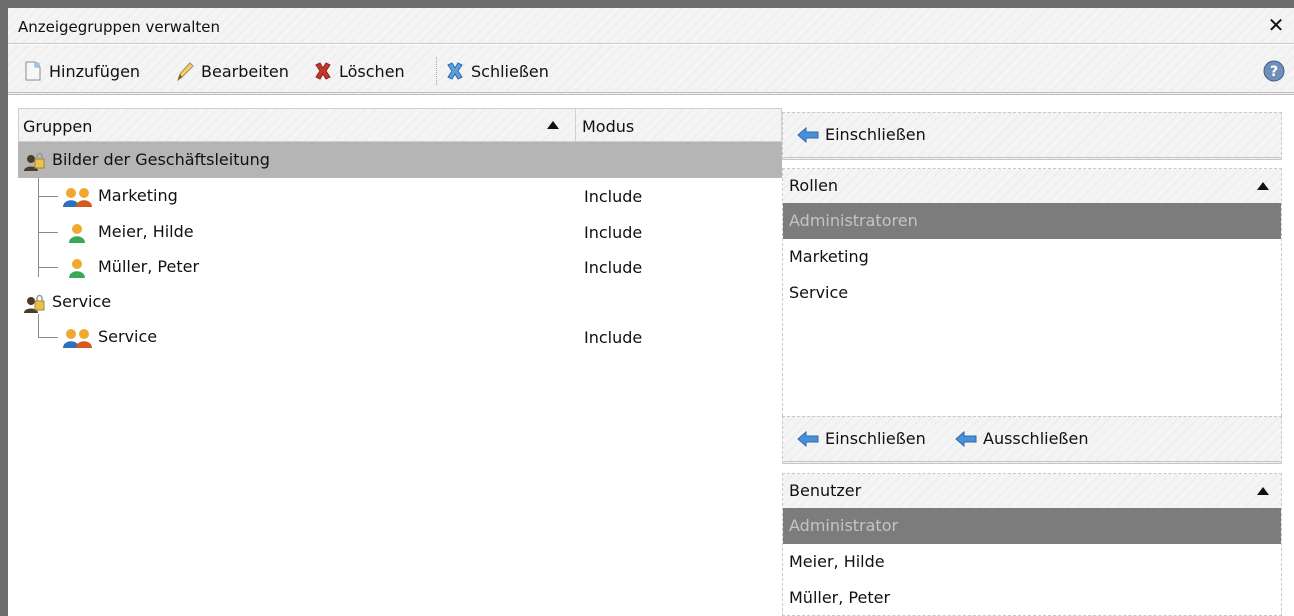  Describe the element at coordinates (58, 126) in the screenshot. I see `column-header-groups-label: Gruppen` at that location.